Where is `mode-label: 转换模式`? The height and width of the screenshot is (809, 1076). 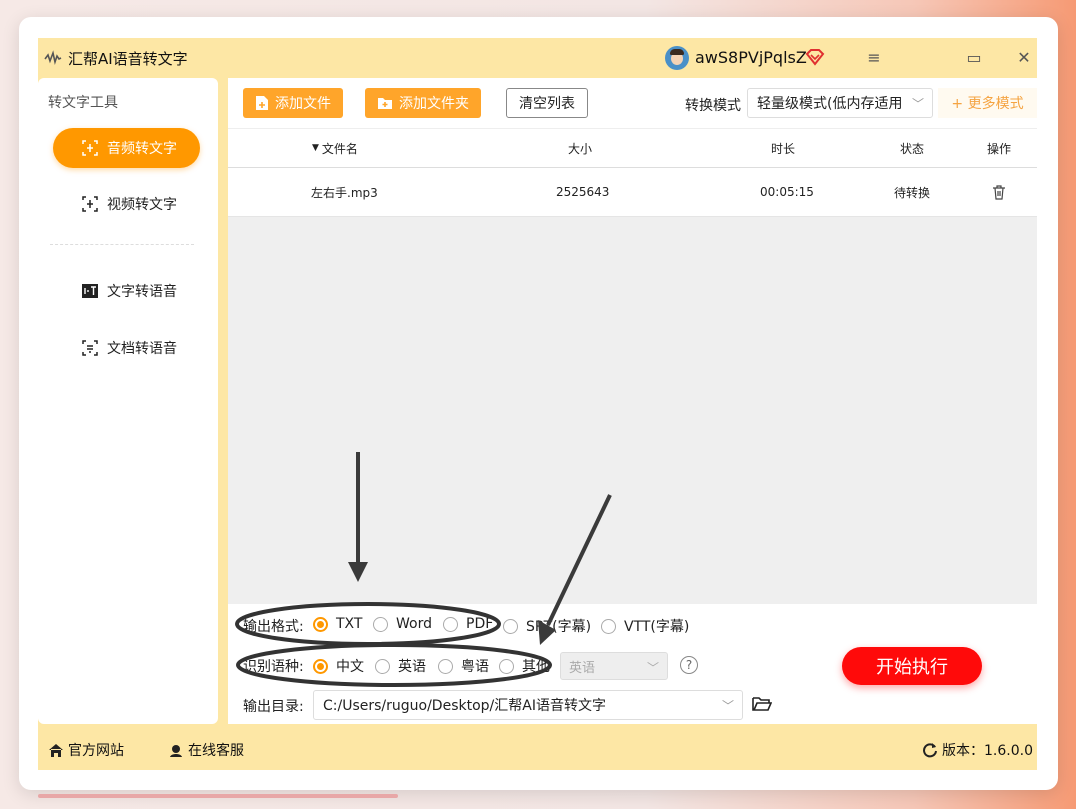
mode-label: 转换模式 is located at coordinates (713, 106).